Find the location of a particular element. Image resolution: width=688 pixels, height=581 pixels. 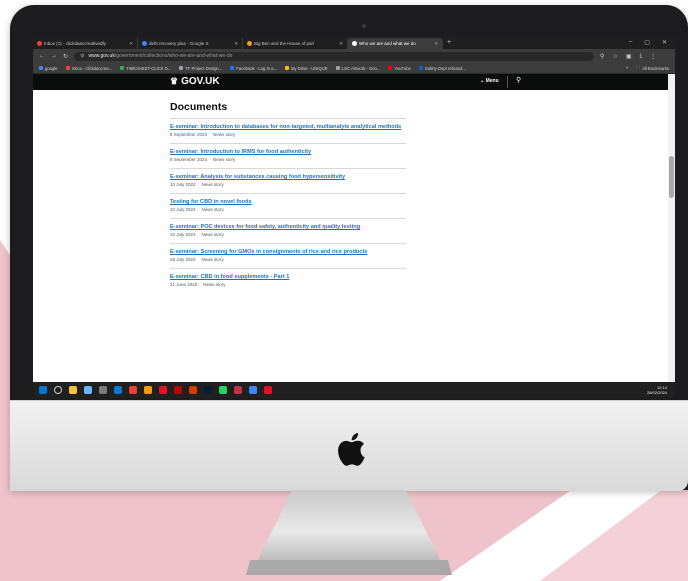

maximize-button: ▢ is located at coordinates (647, 42).